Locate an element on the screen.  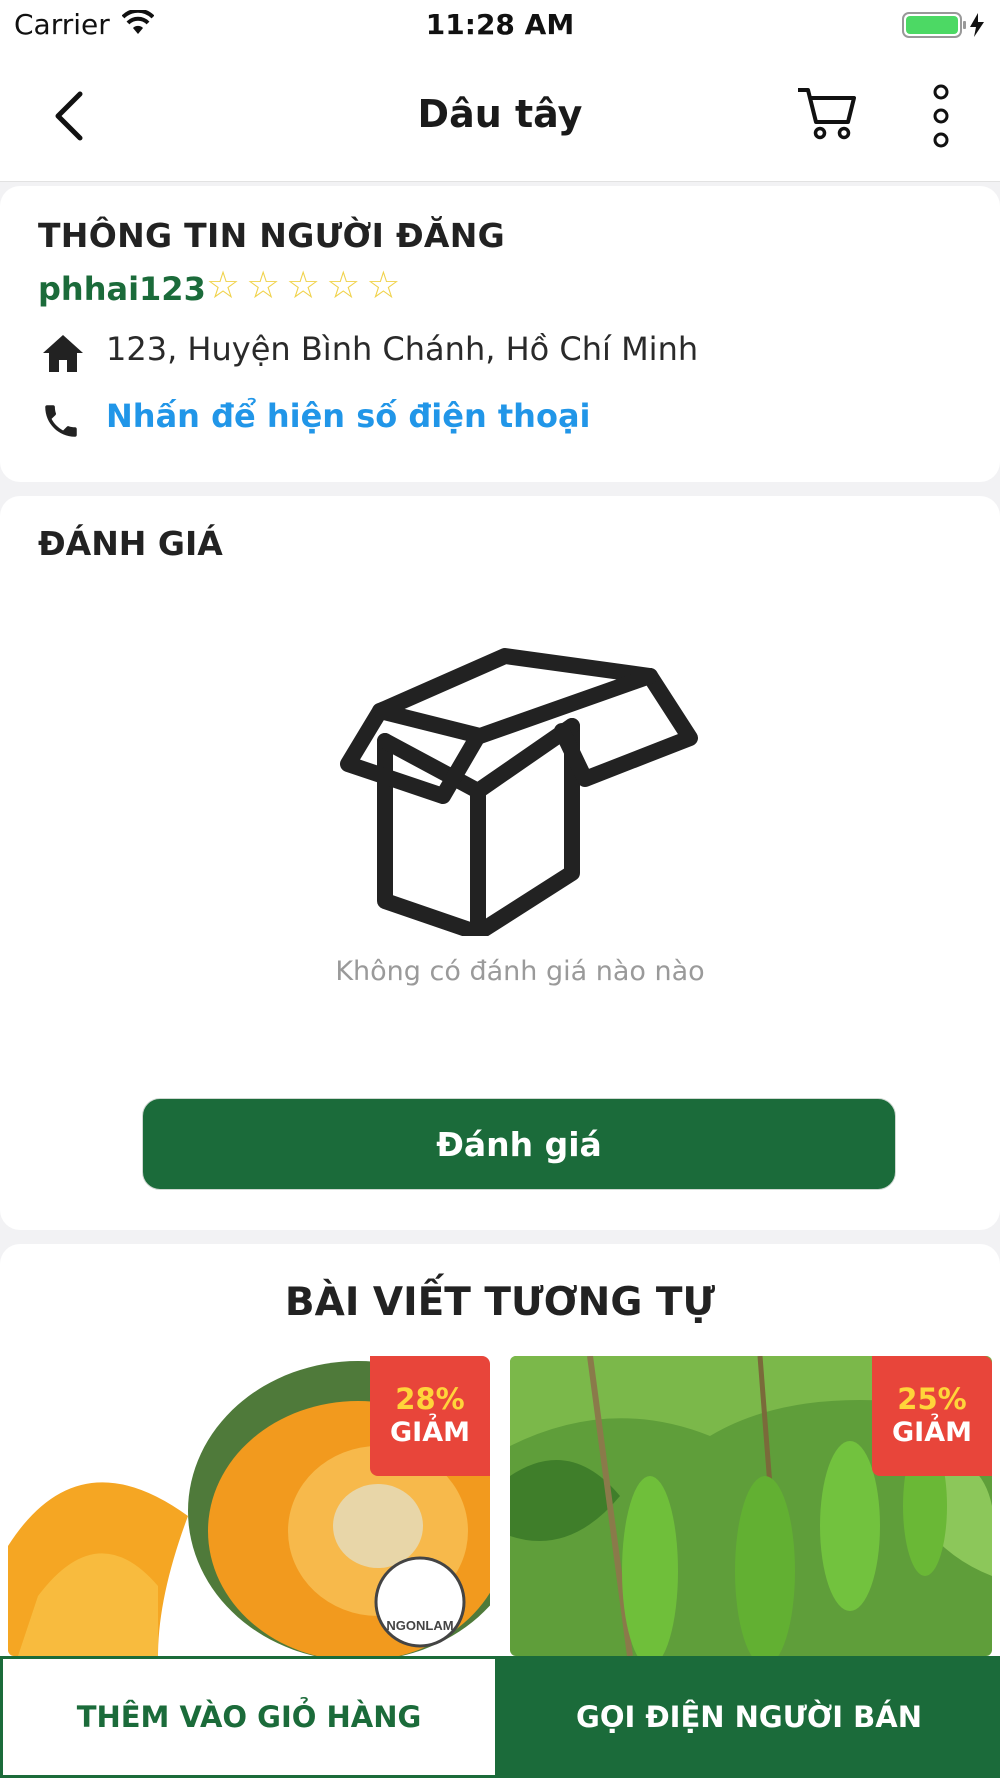
call-seller-button: GỌI ĐIỆN NGƯỜI BÁN is located at coordinates (749, 1717).